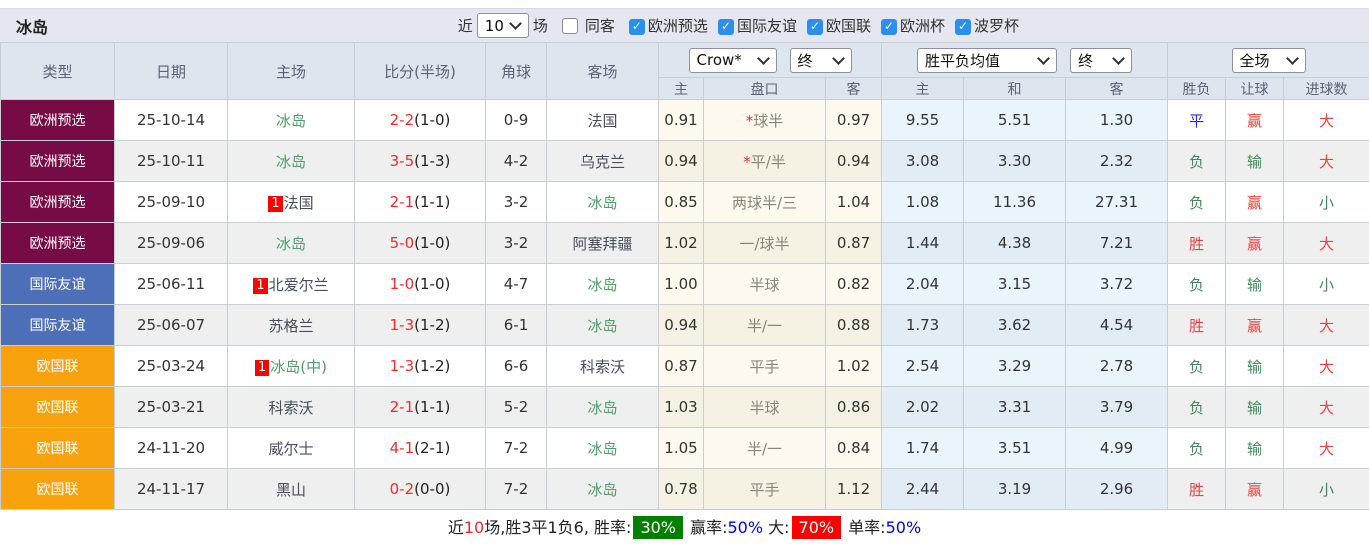 The height and width of the screenshot is (549, 1369). Describe the element at coordinates (681, 243) in the screenshot. I see `cell-odds-home: 1.02` at that location.